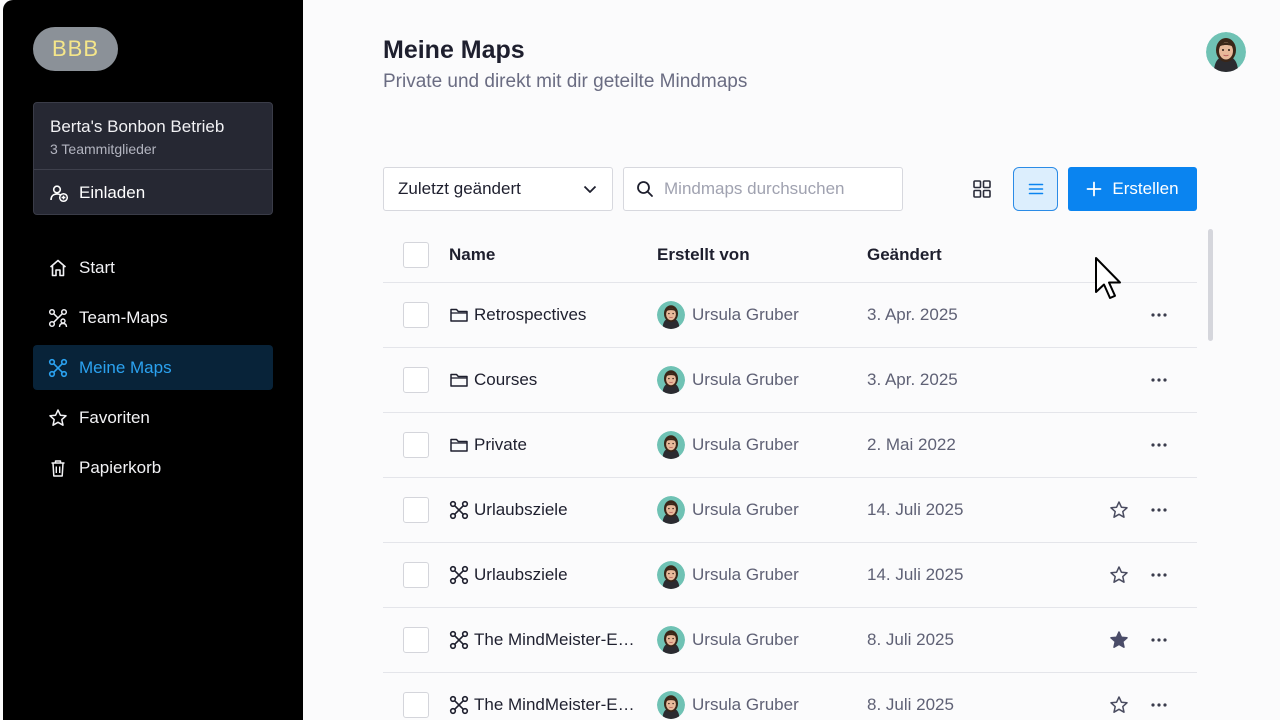 This screenshot has width=1280, height=720. Describe the element at coordinates (506, 379) in the screenshot. I see `row-name-label: Courses` at that location.